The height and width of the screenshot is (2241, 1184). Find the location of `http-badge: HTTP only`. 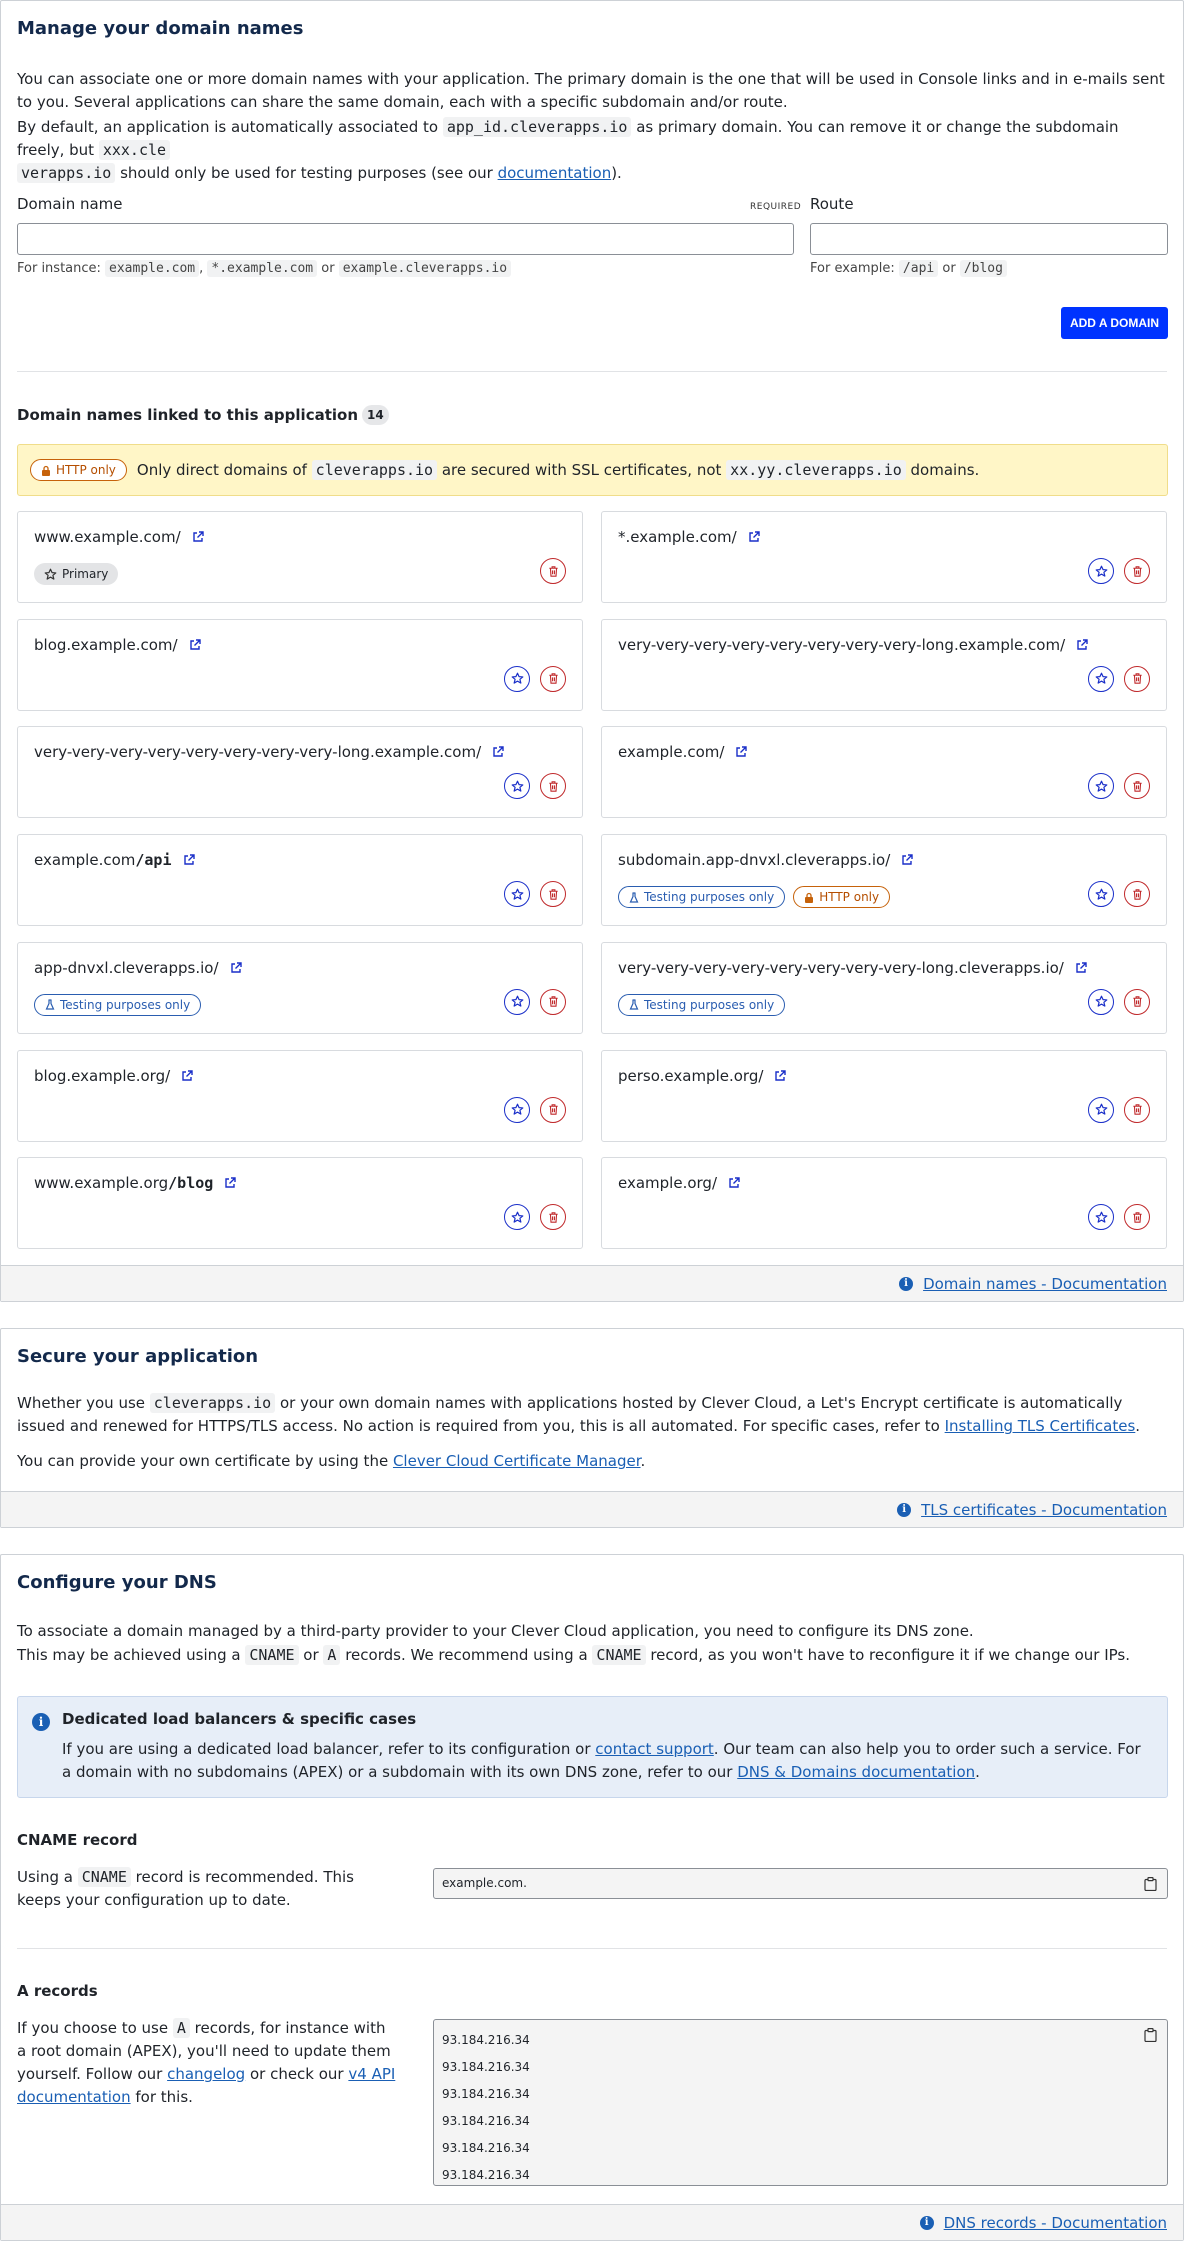

http-badge: HTTP only is located at coordinates (842, 897).